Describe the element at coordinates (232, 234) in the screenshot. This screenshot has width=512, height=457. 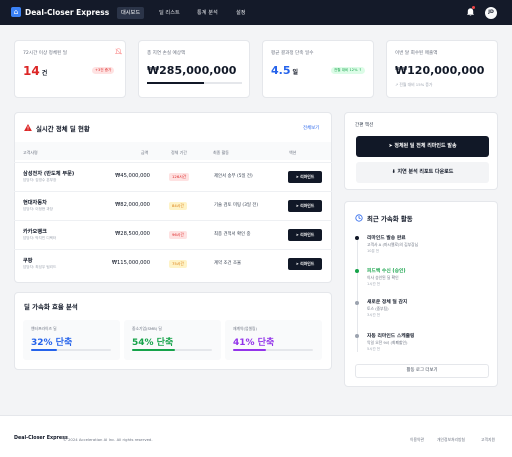
I see `last-activity: 최종 견적서 확인 중` at that location.